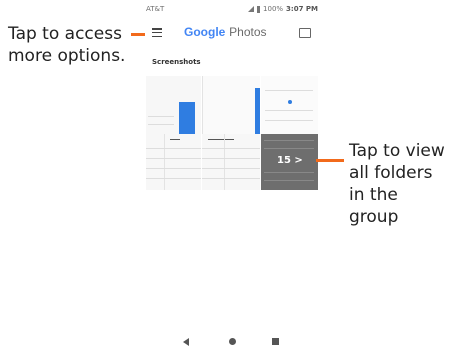  What do you see at coordinates (157, 32) in the screenshot?
I see `hamburger-menu-icon` at bounding box center [157, 32].